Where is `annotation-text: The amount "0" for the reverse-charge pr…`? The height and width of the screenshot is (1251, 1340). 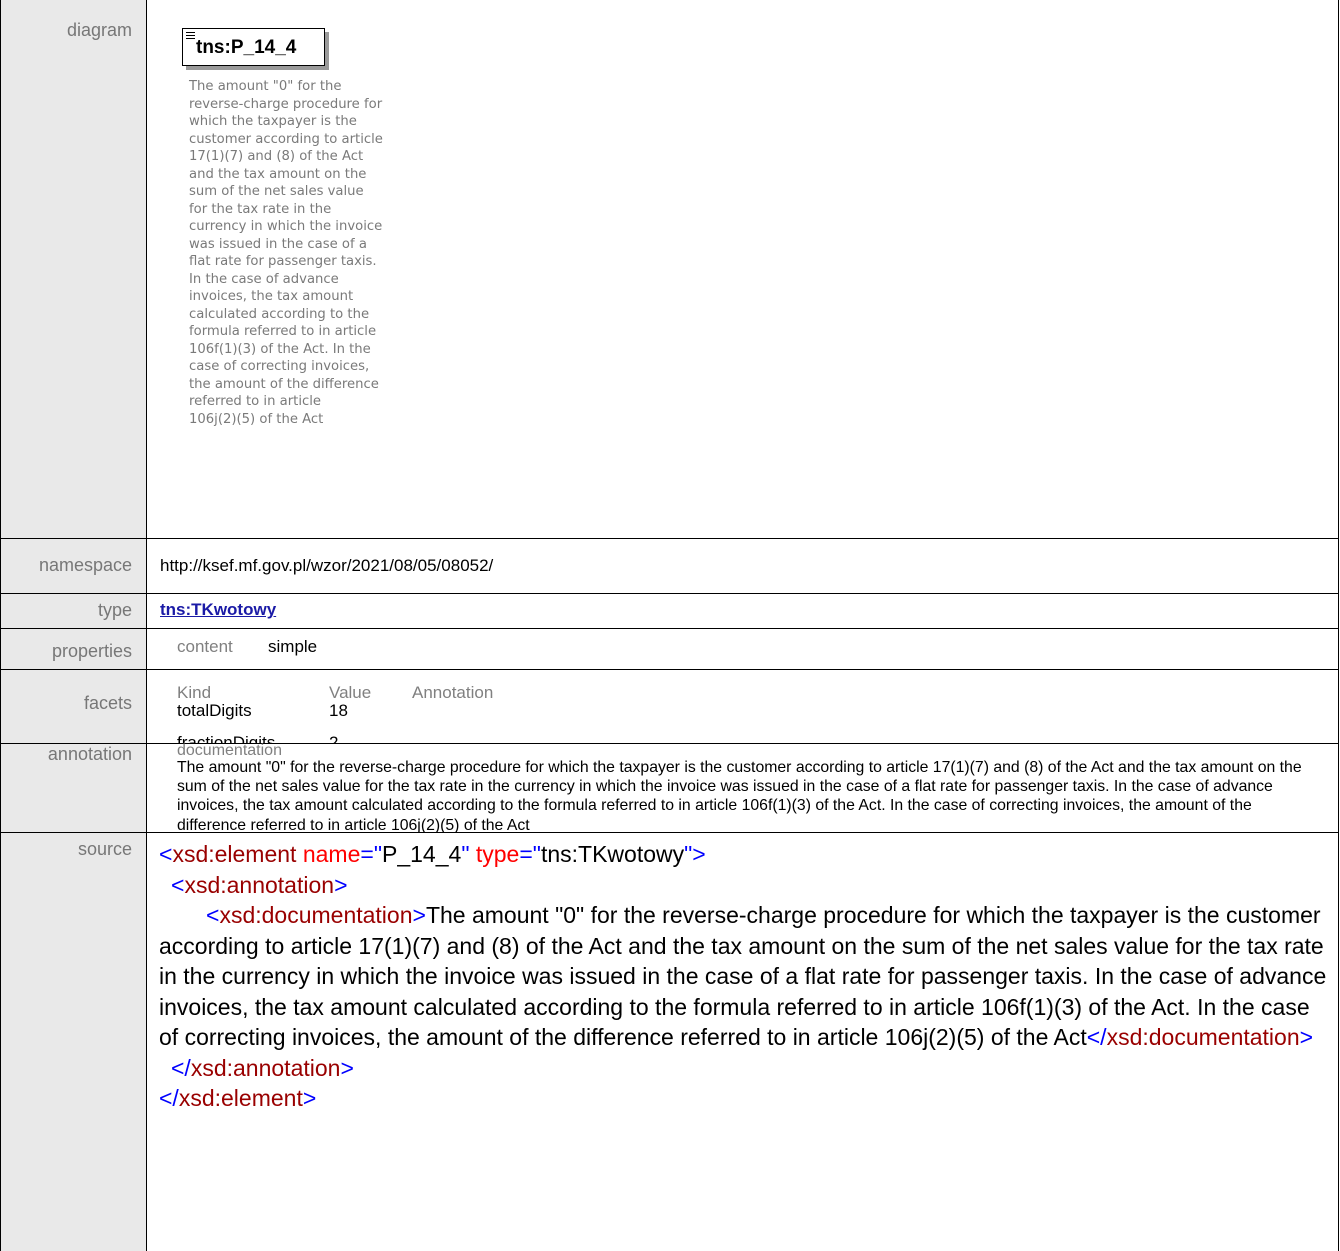 annotation-text: The amount "0" for the reverse-charge pr… is located at coordinates (739, 796).